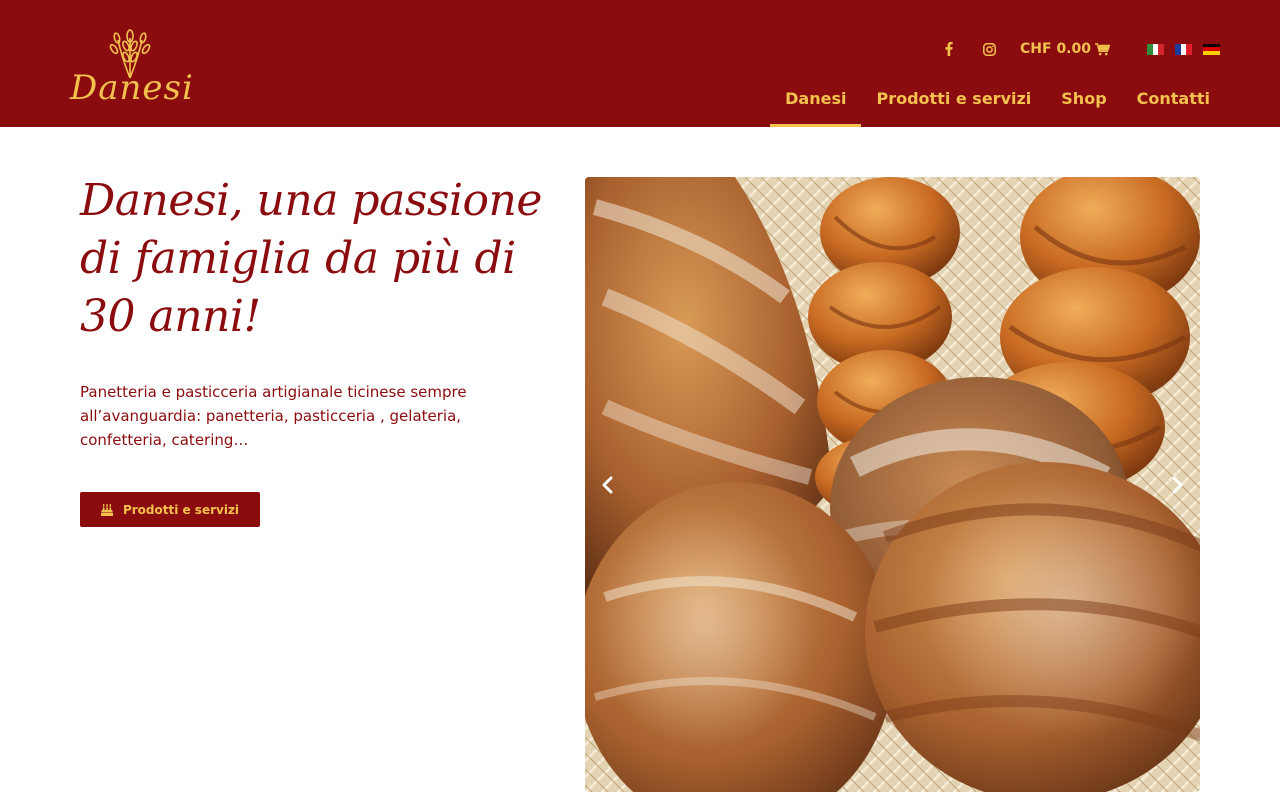  What do you see at coordinates (953, 105) in the screenshot?
I see `nav-item-prodotti-e-servizi: Prodotti e servizi` at bounding box center [953, 105].